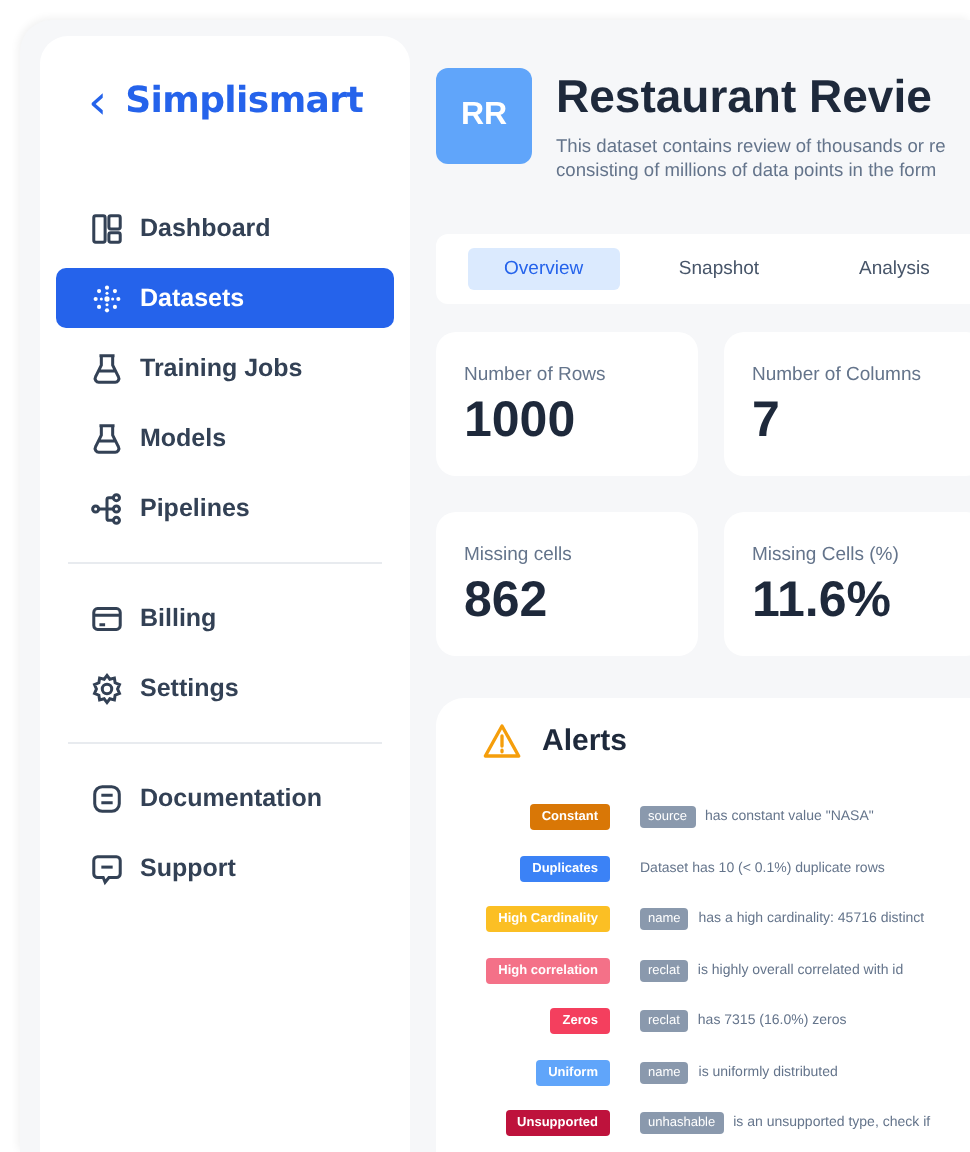  I want to click on nav-item: Settings, so click(225, 688).